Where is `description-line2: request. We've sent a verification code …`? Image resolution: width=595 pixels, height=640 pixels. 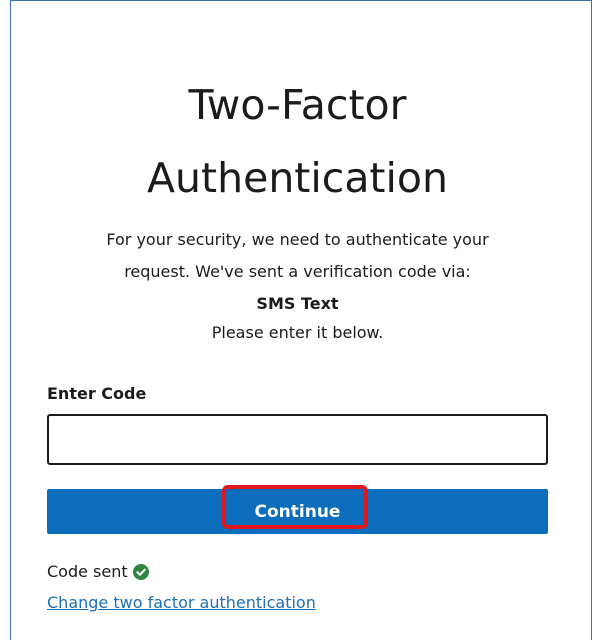
description-line2: request. We've sent a verification code … is located at coordinates (297, 271).